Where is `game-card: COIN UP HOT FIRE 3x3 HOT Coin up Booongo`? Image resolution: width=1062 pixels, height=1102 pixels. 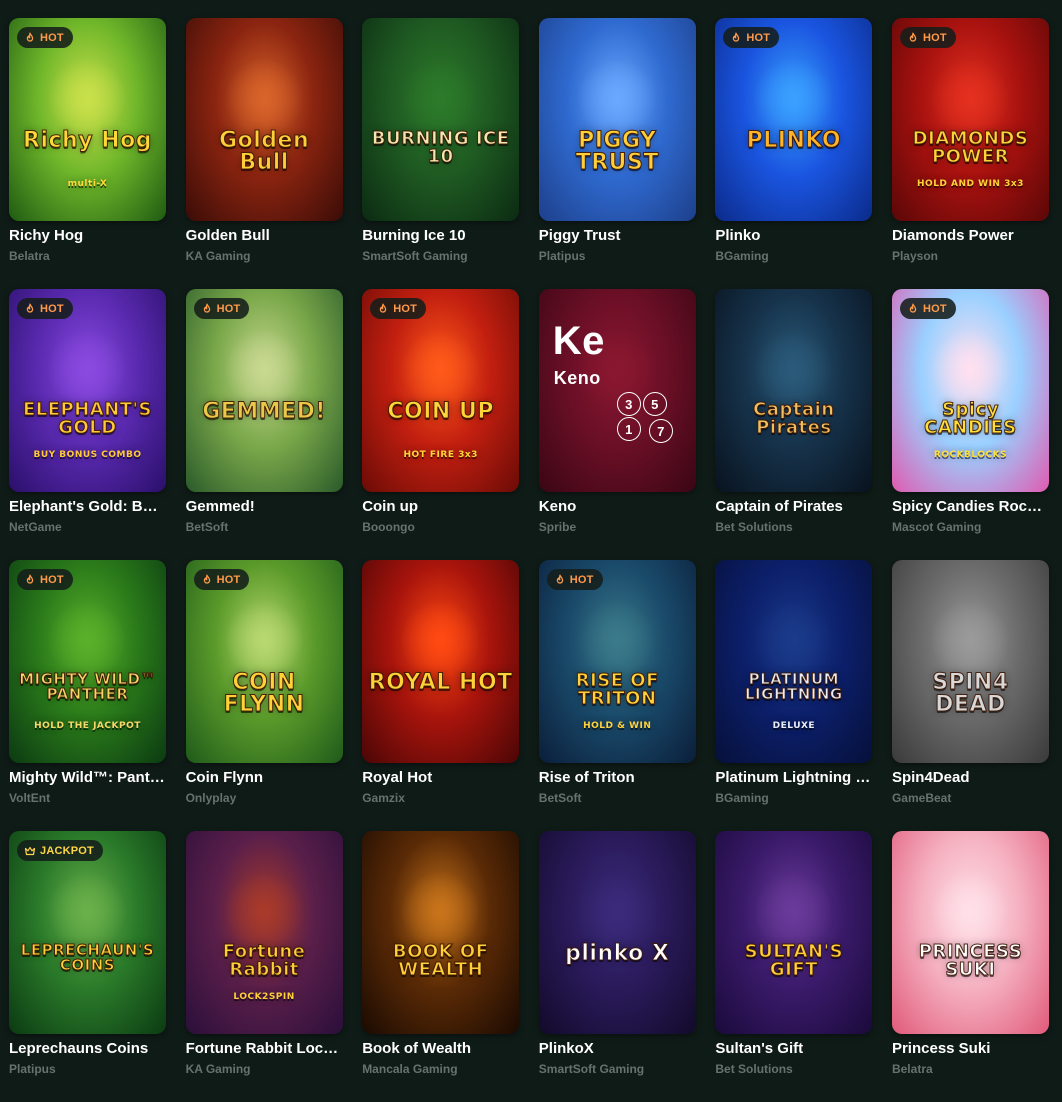
game-card: COIN UP HOT FIRE 3x3 HOT Coin up Booongo is located at coordinates (441, 424).